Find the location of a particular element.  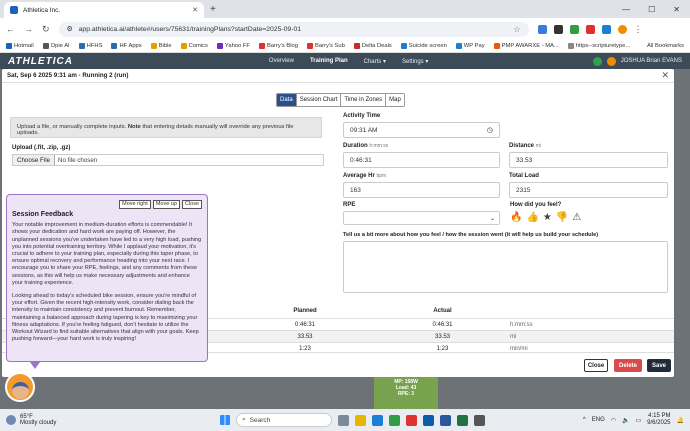

user-avatar is located at coordinates (611, 61).